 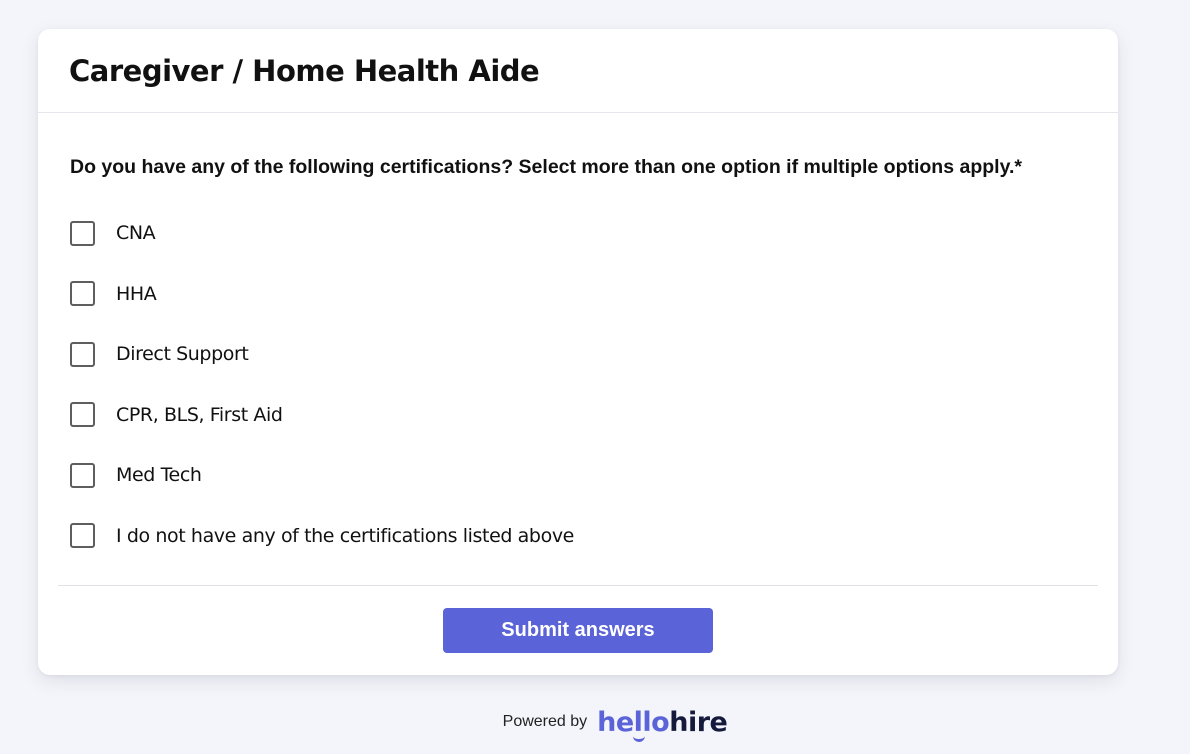 What do you see at coordinates (322, 233) in the screenshot?
I see `option-cna: CNA` at bounding box center [322, 233].